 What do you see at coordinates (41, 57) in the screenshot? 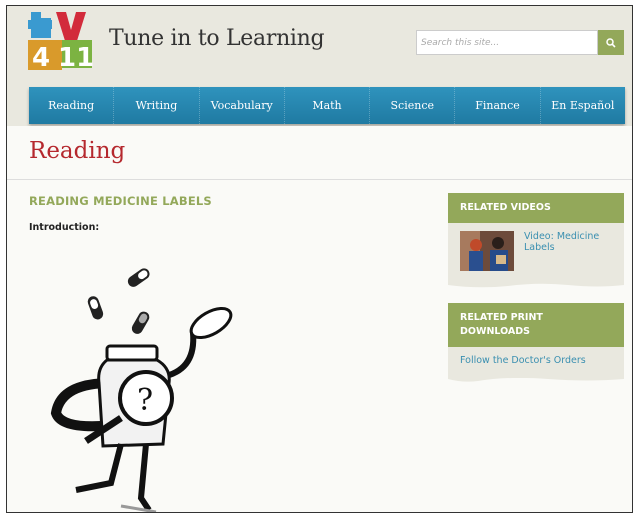
I see `svg-text: 4` at bounding box center [41, 57].